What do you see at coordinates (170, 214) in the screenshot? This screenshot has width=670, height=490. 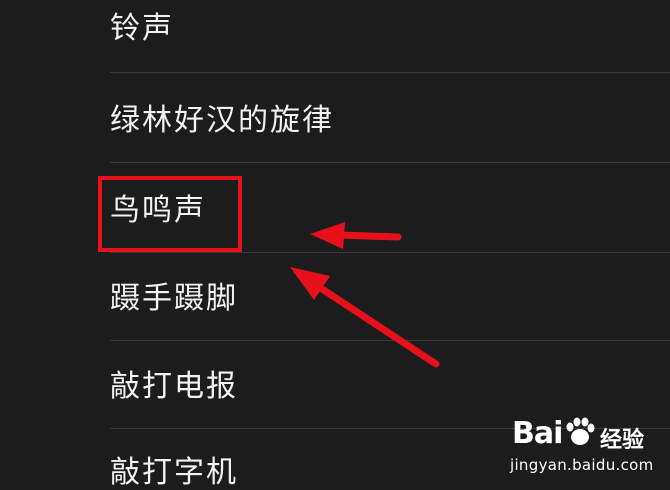 I see `highlight-box` at bounding box center [170, 214].